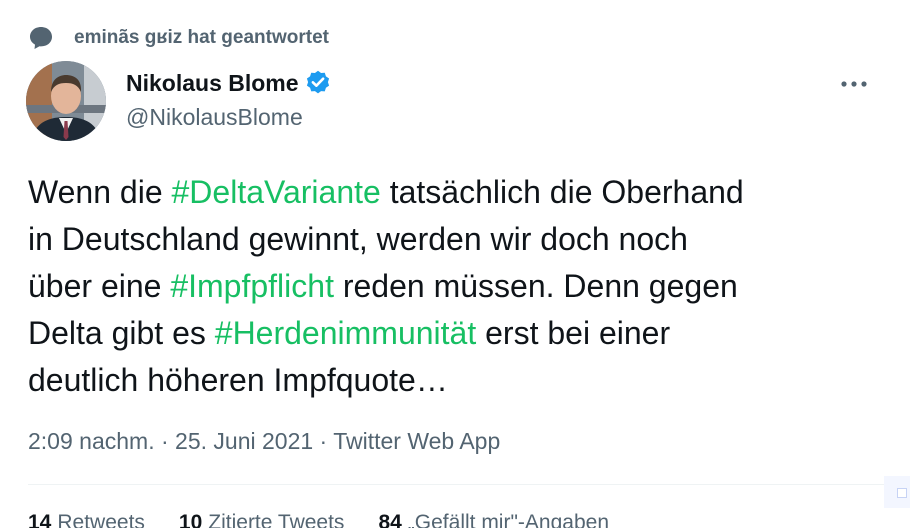  I want to click on hashtag-link: #Impfpflicht, so click(252, 286).